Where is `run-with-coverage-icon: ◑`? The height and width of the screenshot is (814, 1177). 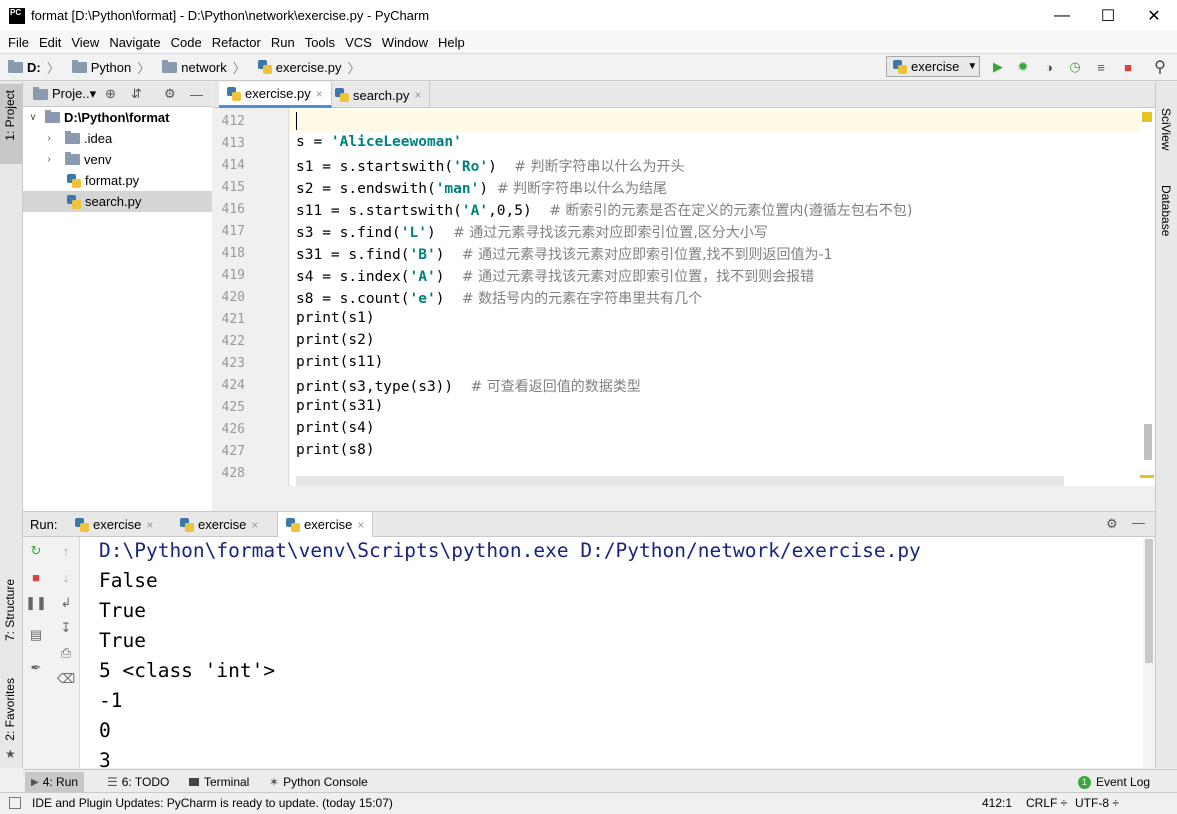
run-with-coverage-icon: ◑ is located at coordinates (1049, 67).